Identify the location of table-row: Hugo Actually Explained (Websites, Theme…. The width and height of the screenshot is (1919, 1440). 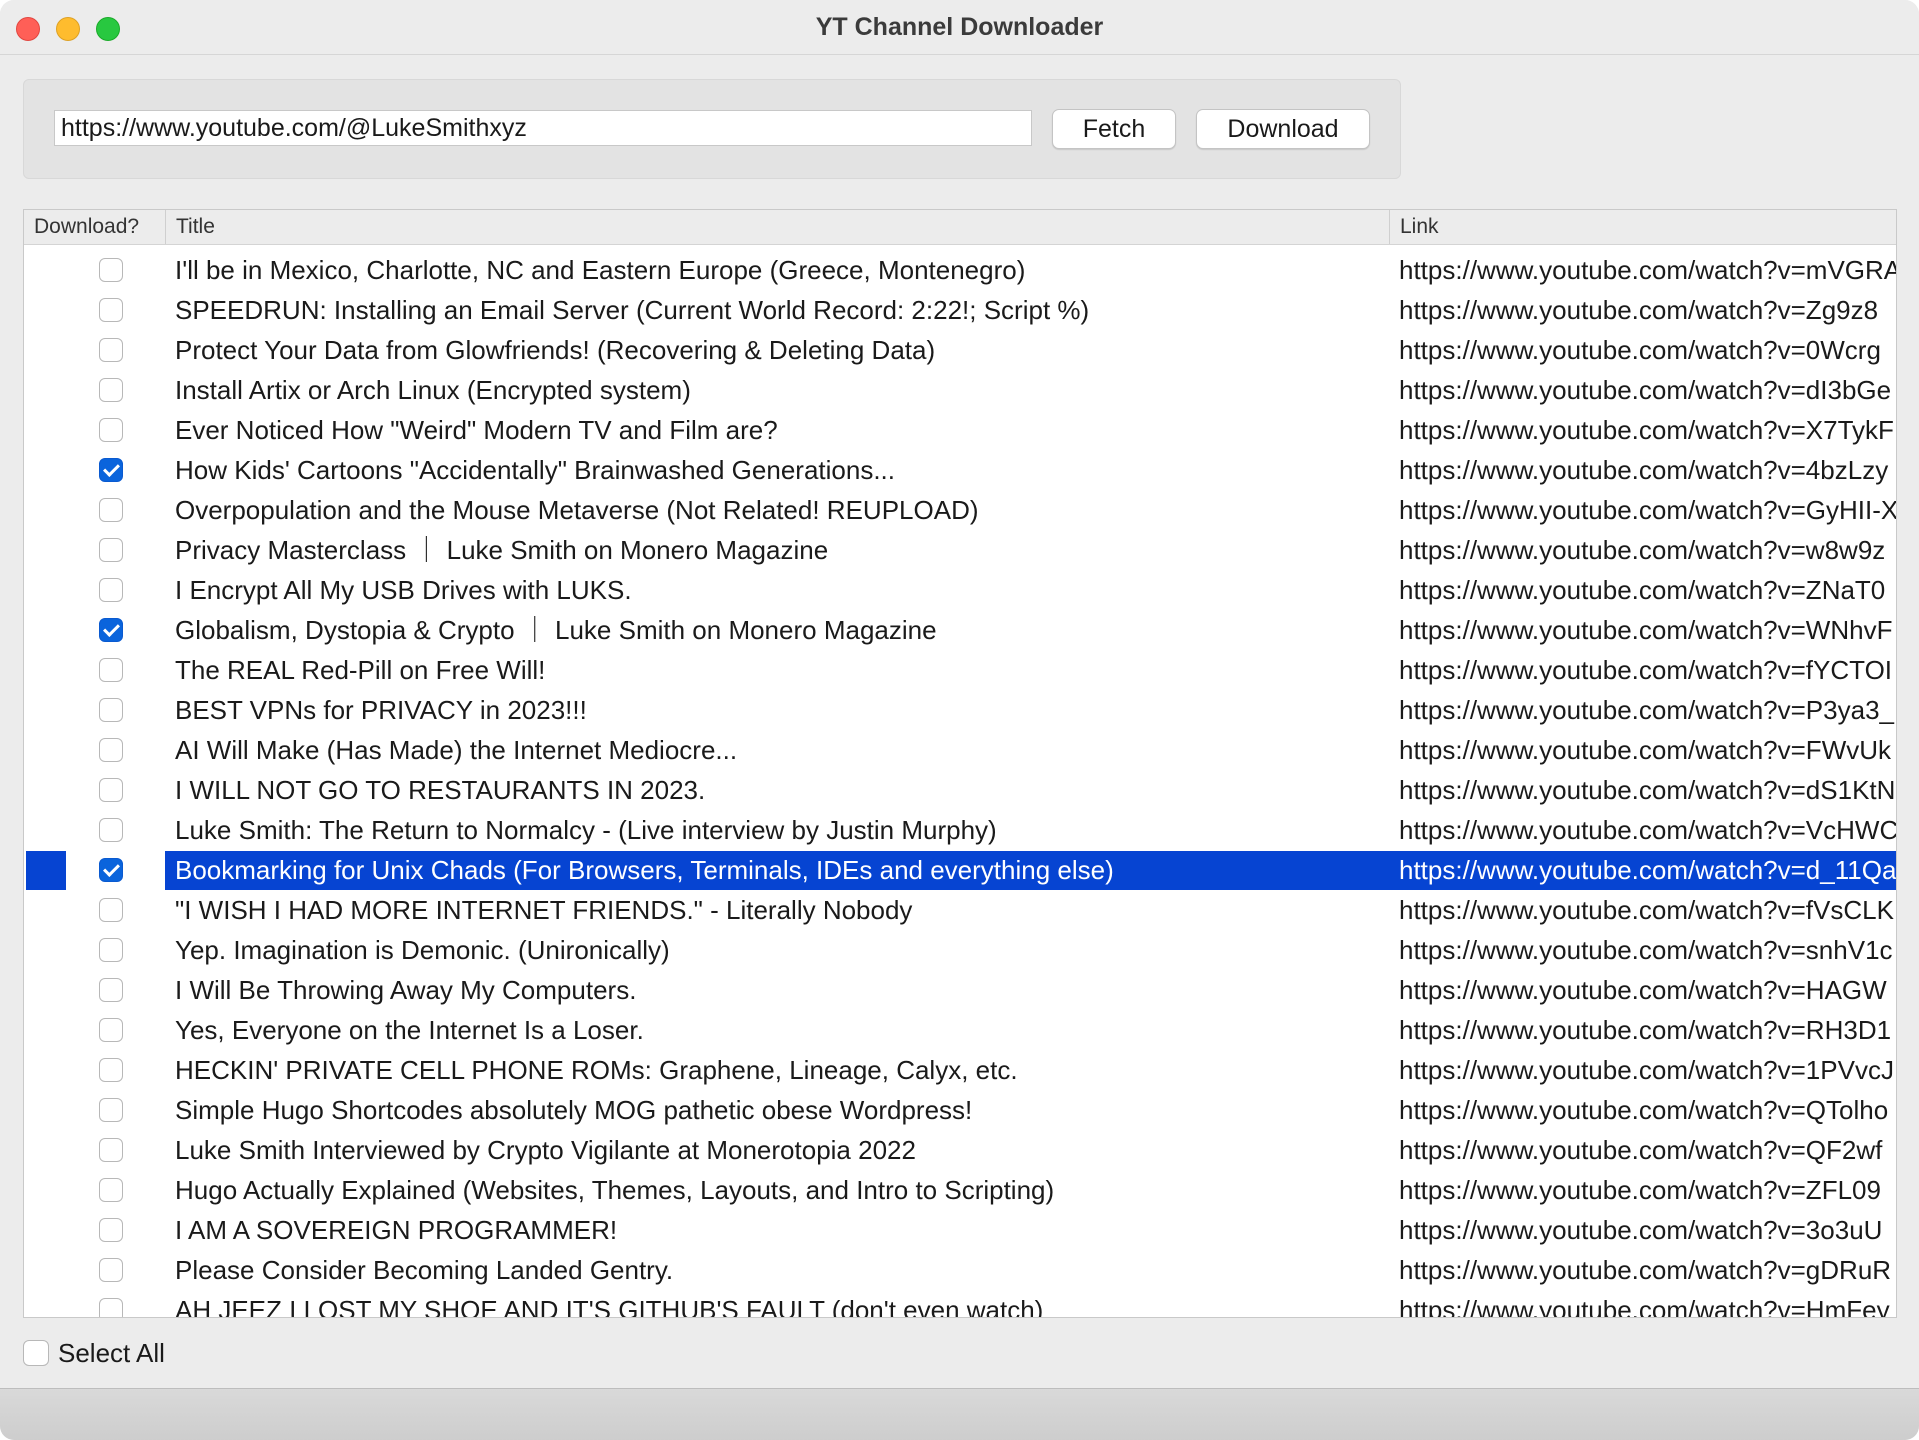
(960, 1190).